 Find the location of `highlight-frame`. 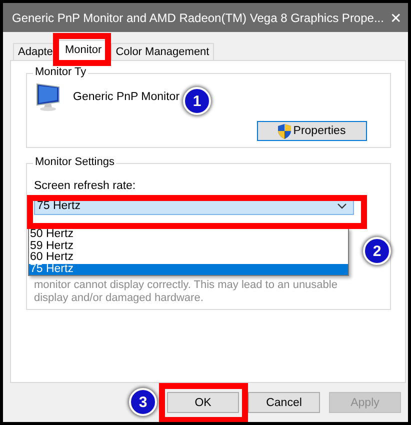

highlight-frame is located at coordinates (82, 49).